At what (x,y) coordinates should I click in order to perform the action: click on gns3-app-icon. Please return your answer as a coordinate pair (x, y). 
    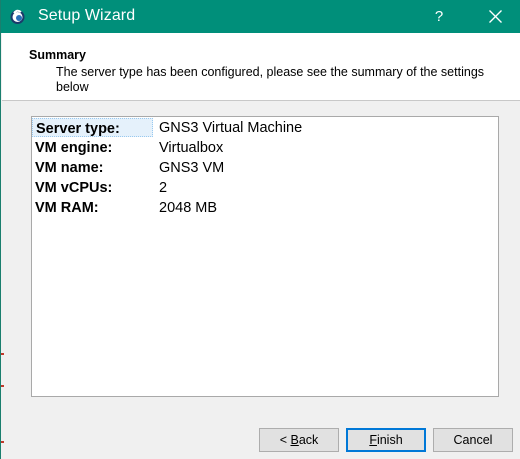
    Looking at the image, I should click on (17, 16).